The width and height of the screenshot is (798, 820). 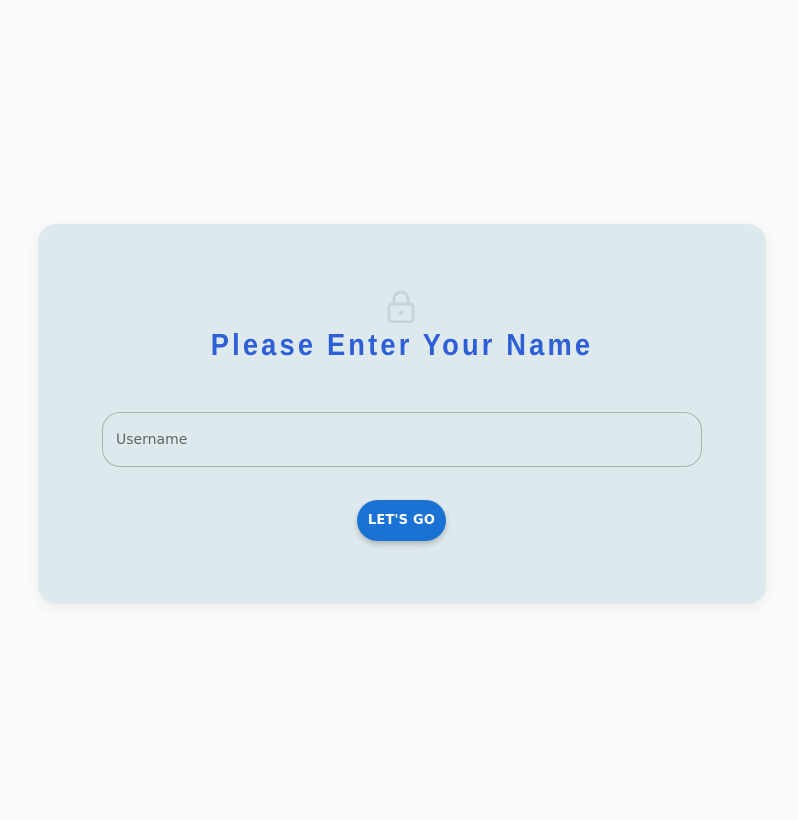 I want to click on username-field, so click(x=402, y=439).